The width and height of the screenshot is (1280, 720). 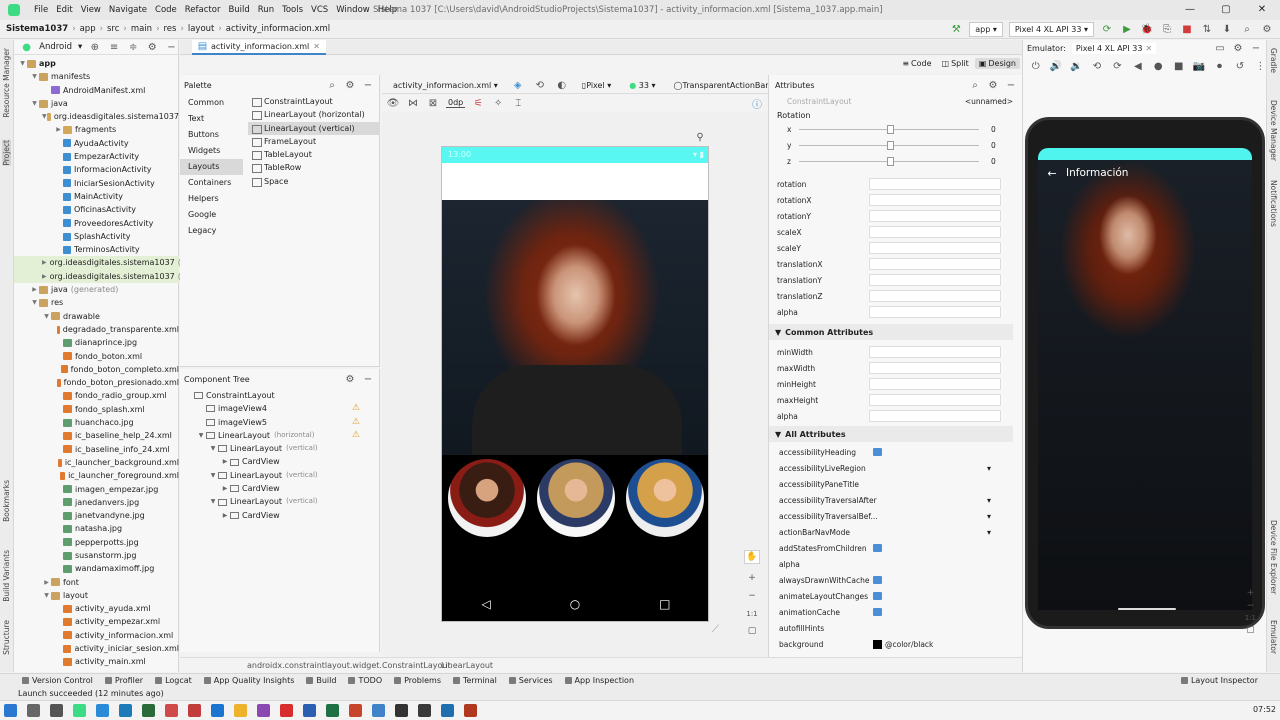 I want to click on emulator-phone: ← Información, so click(x=1145, y=373).